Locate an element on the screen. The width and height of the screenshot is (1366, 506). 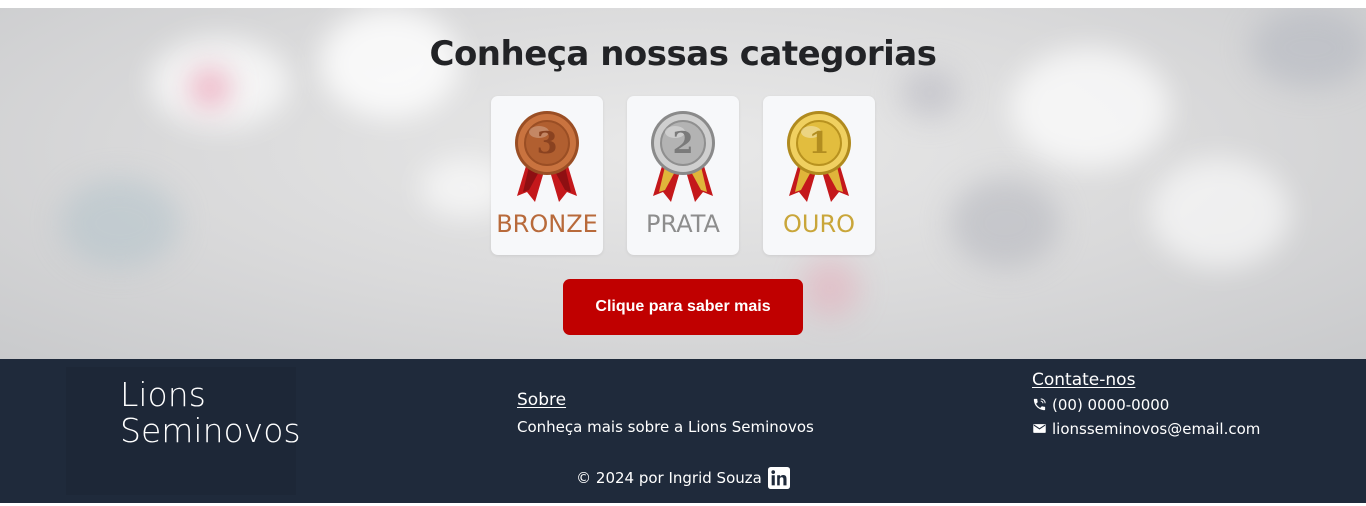
medal-number: 3 is located at coordinates (547, 143).